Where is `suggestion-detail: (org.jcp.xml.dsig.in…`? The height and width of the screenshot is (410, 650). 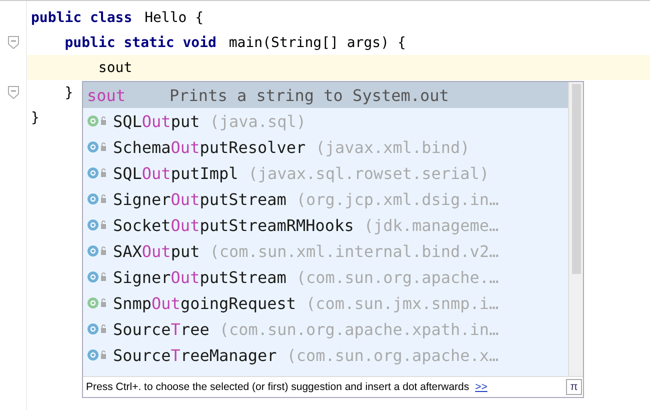
suggestion-detail: (org.jcp.xml.dsig.in… is located at coordinates (397, 199).